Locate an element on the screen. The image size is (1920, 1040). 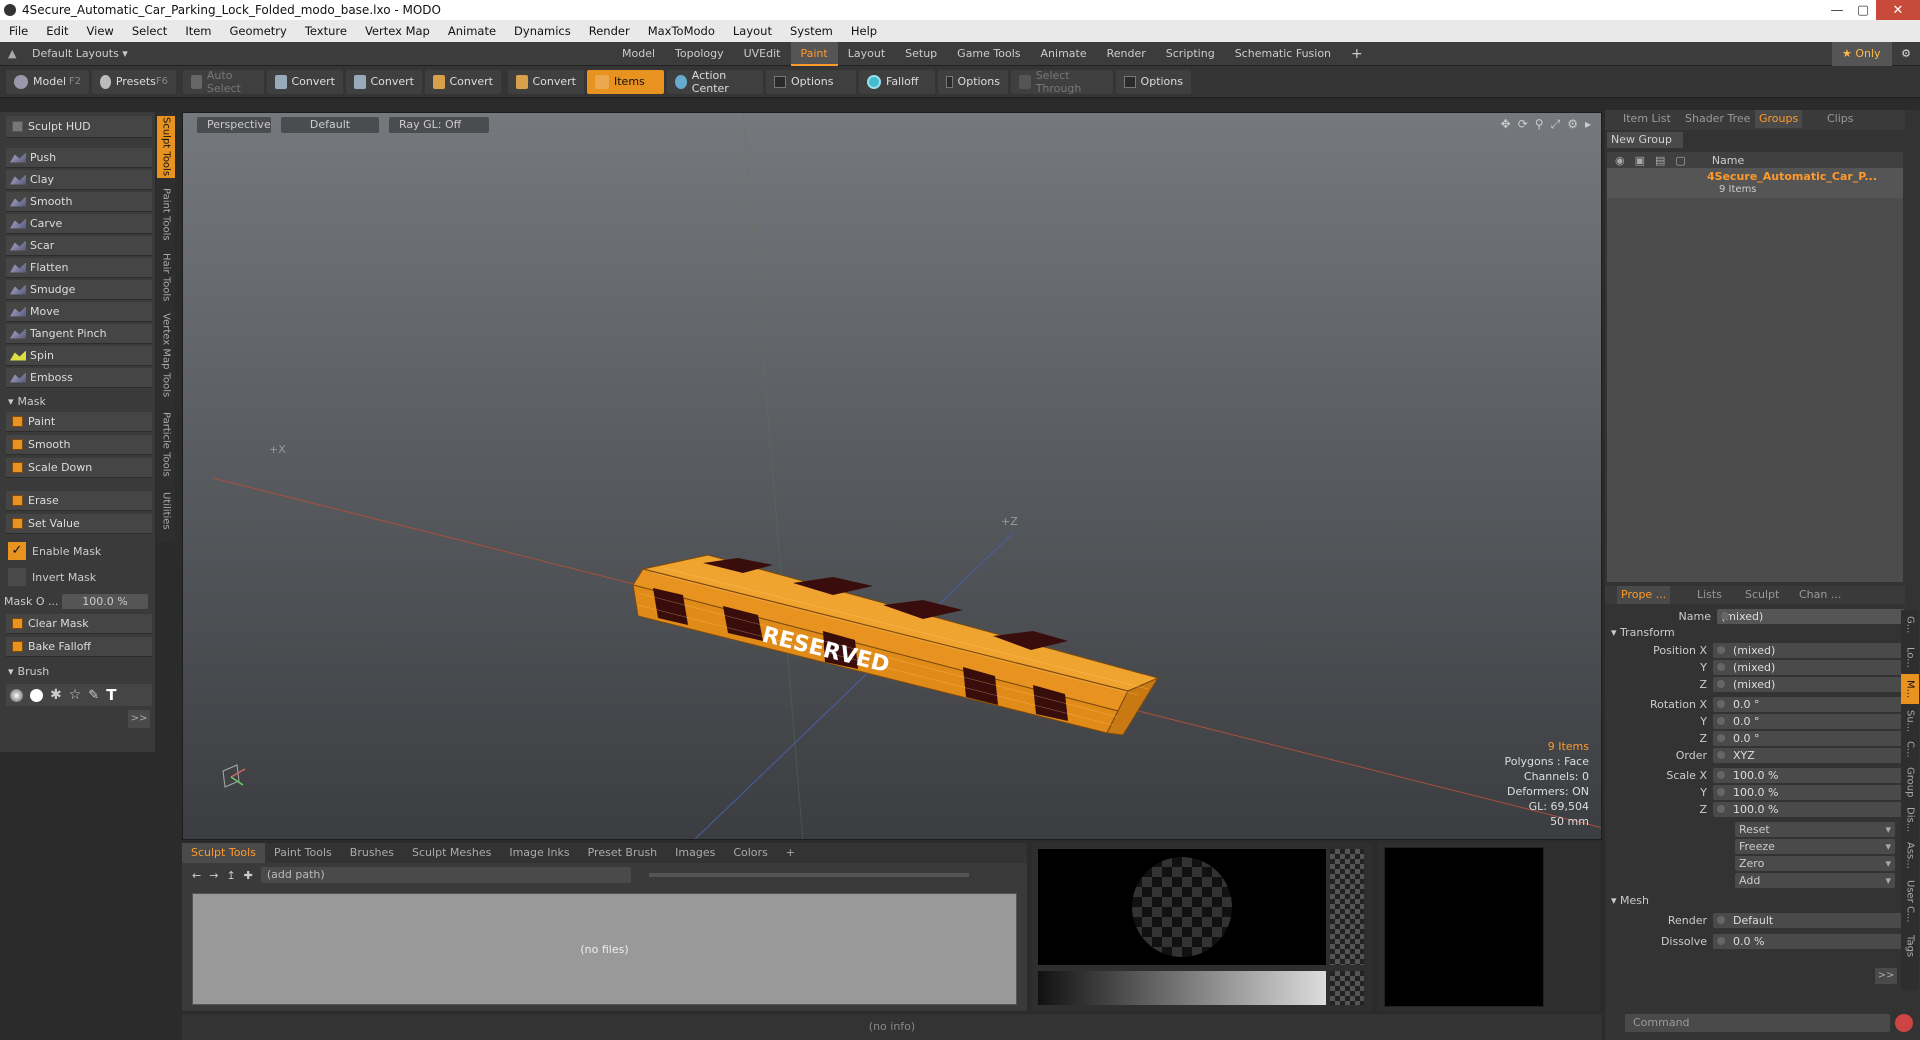
menu-animate: Animate is located at coordinates (472, 31).